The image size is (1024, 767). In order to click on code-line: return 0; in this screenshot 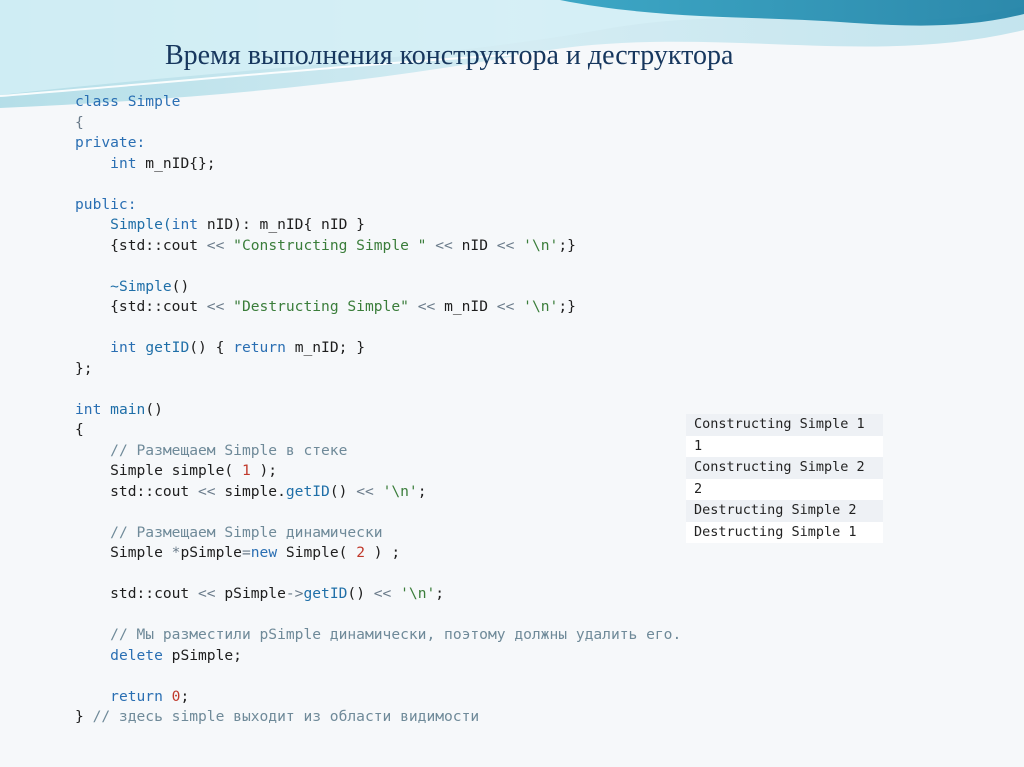, I will do `click(132, 696)`.